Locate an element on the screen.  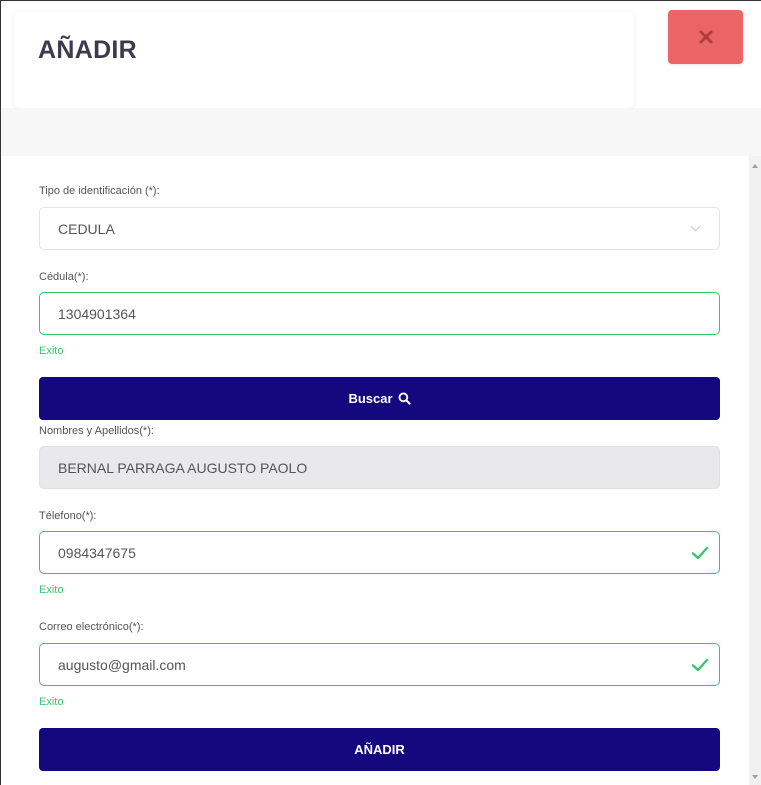
id-type-value: CEDULA is located at coordinates (86, 228).